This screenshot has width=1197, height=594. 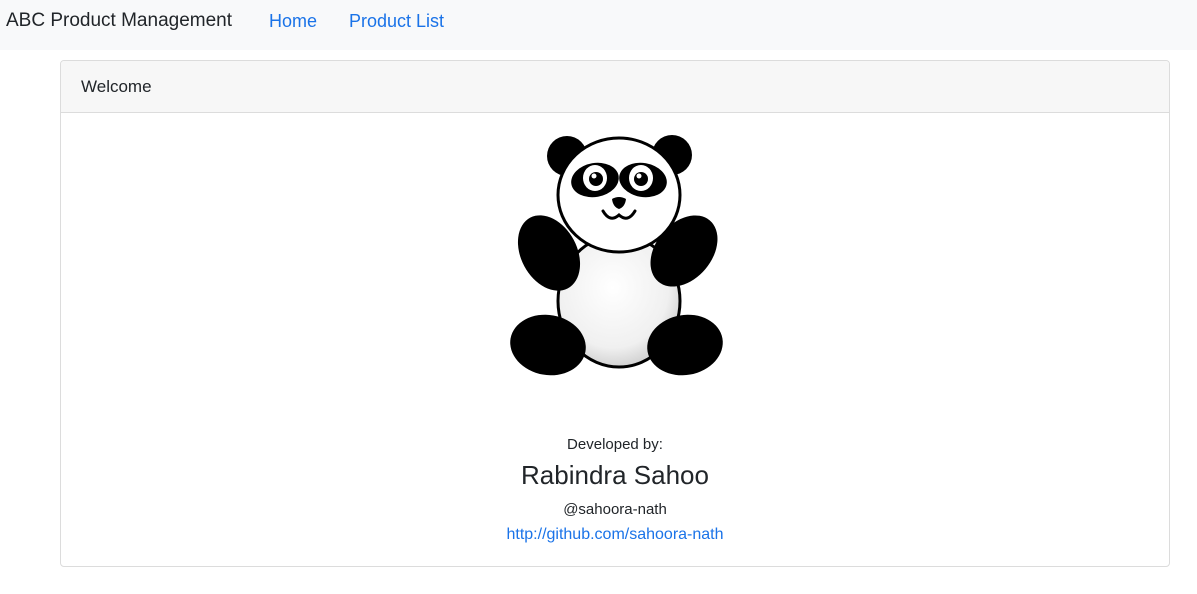 What do you see at coordinates (116, 86) in the screenshot?
I see `card-title: Welcome` at bounding box center [116, 86].